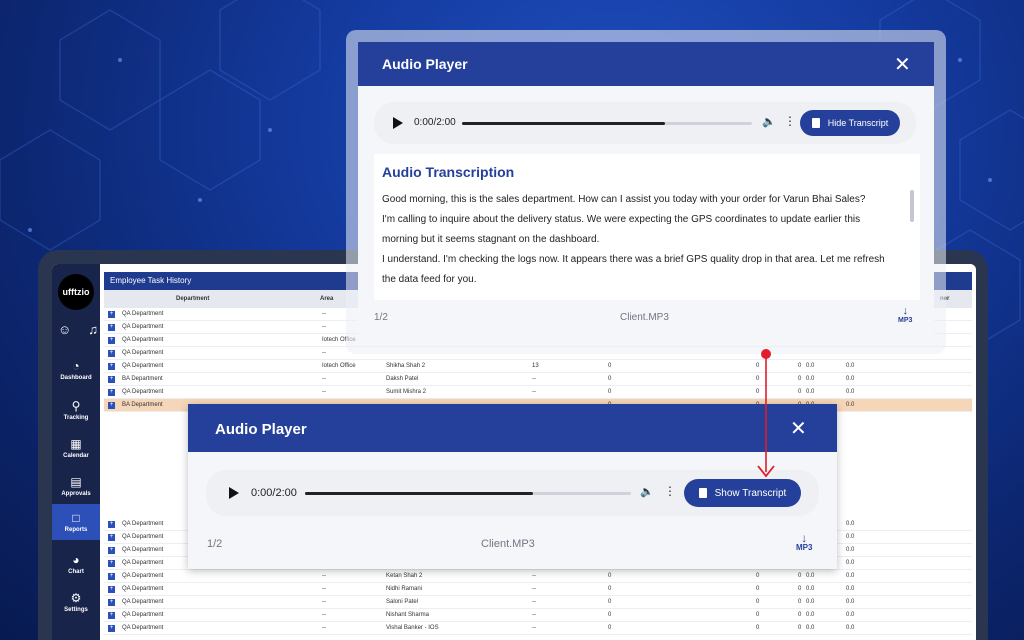 The height and width of the screenshot is (640, 1024). I want to click on file-name: Client.MP3, so click(508, 544).